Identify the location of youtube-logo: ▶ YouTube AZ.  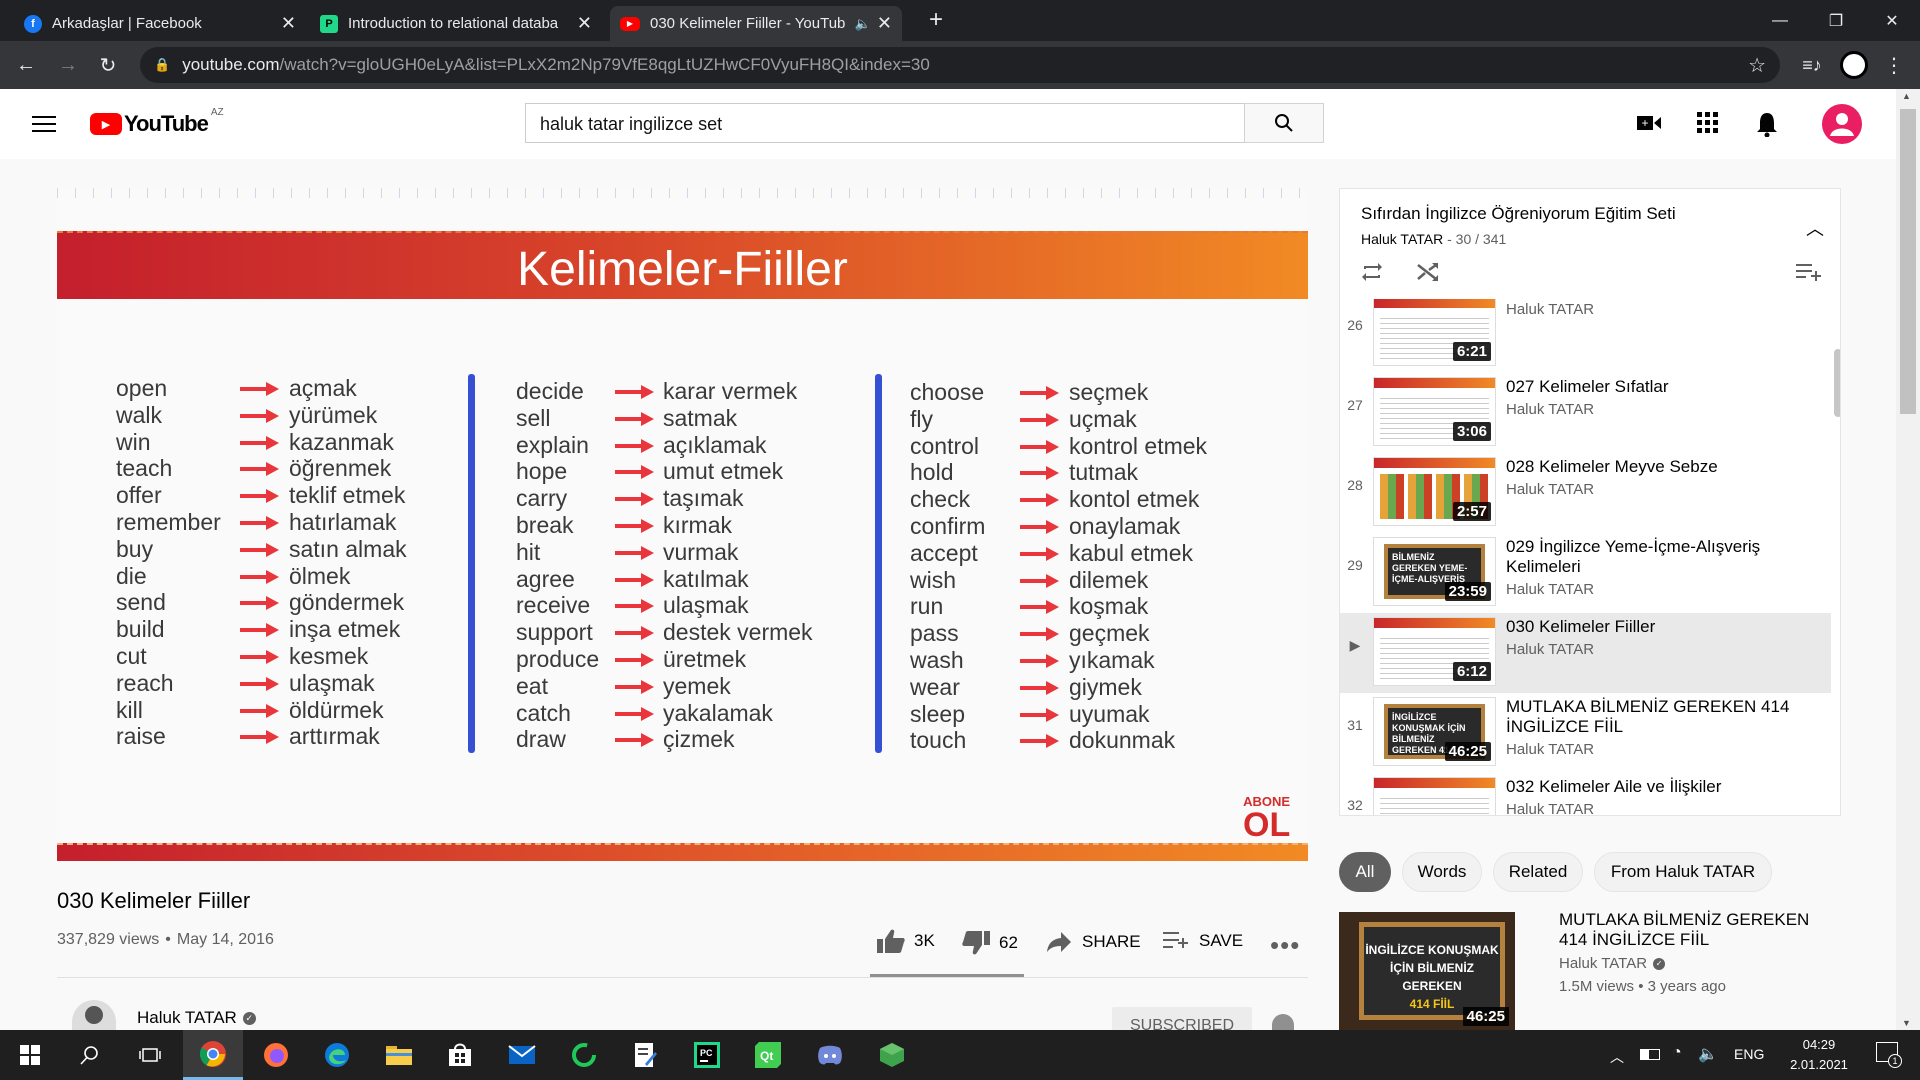
(157, 122).